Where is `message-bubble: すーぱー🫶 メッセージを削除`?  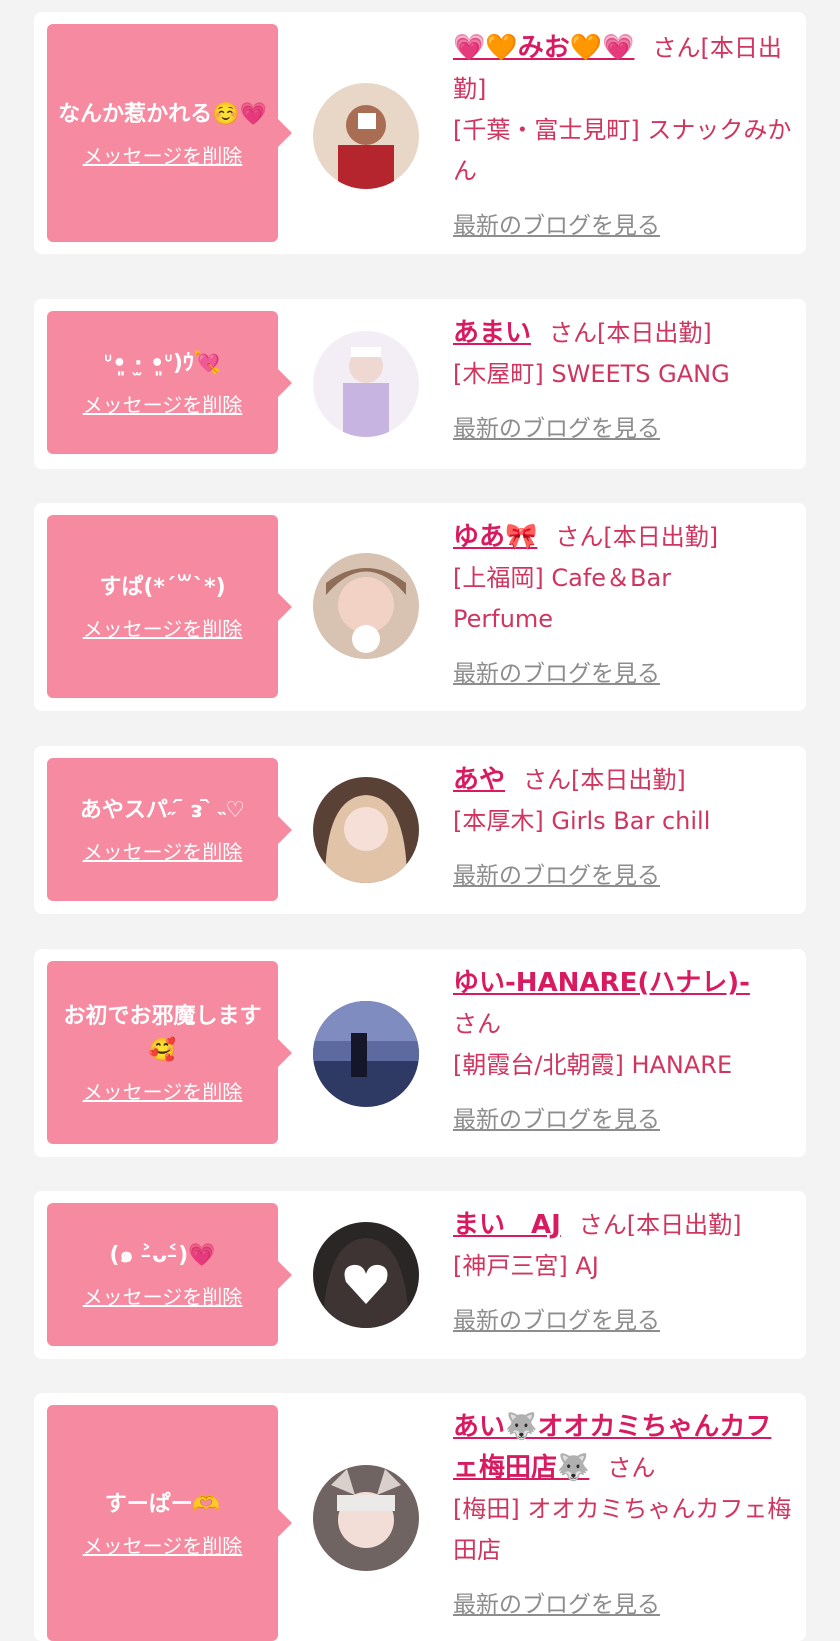
message-bubble: すーぱー🫶 メッセージを削除 is located at coordinates (169, 1523).